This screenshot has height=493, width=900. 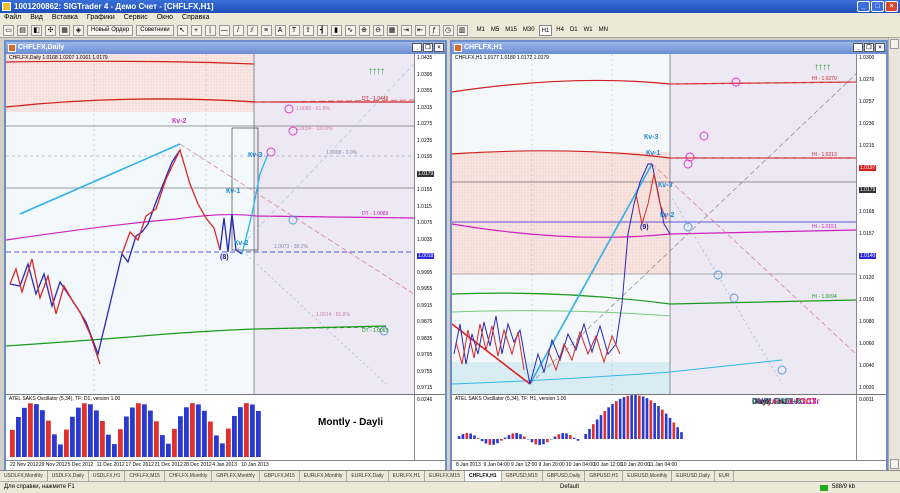 What do you see at coordinates (210, 30) in the screenshot?
I see `vertical-line-icon: |` at bounding box center [210, 30].